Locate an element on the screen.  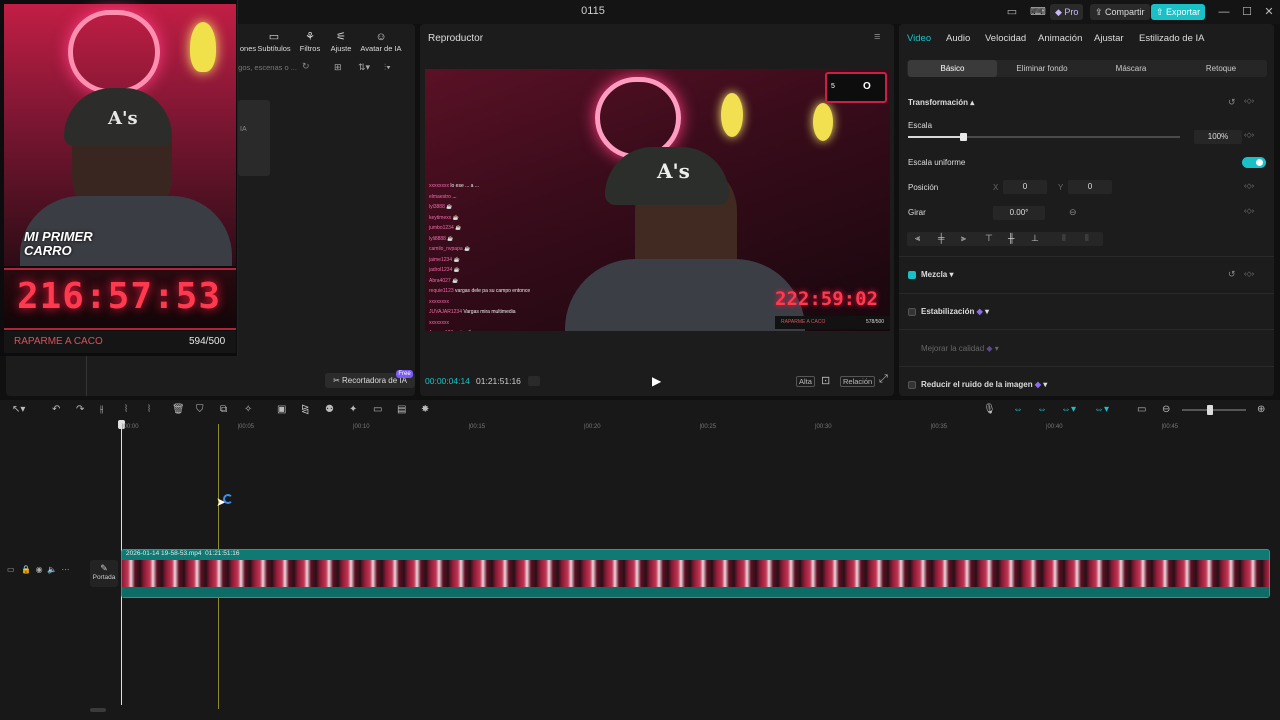
tab-ai-avatar: ☺ Avatar de IA is located at coordinates (381, 41).